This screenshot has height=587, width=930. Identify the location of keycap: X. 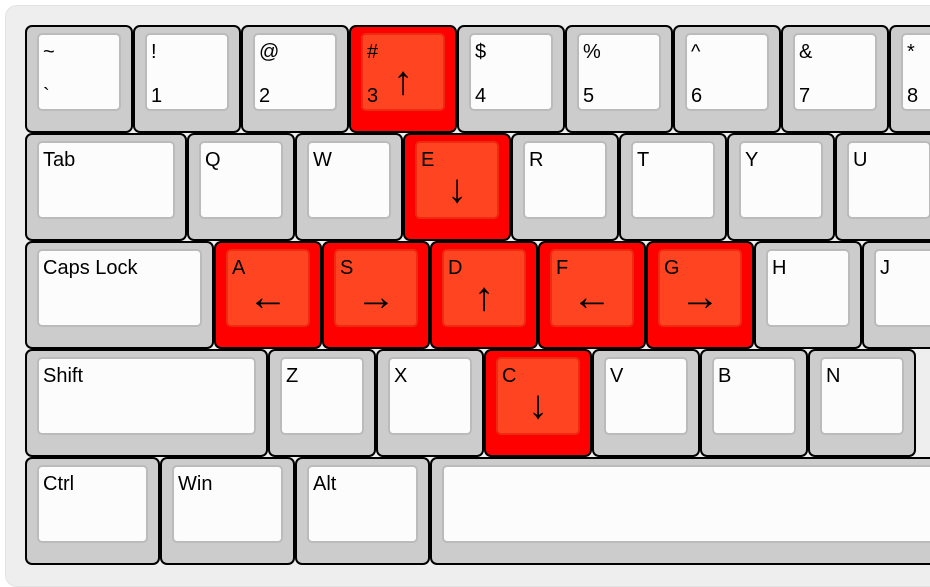
(430, 396).